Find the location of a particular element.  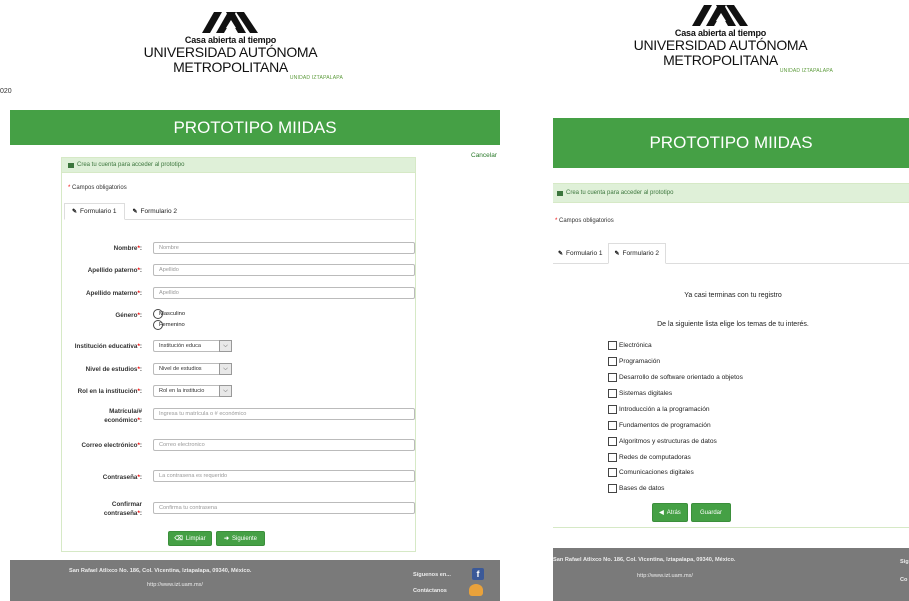

button-label: Siguiente is located at coordinates (245, 538).